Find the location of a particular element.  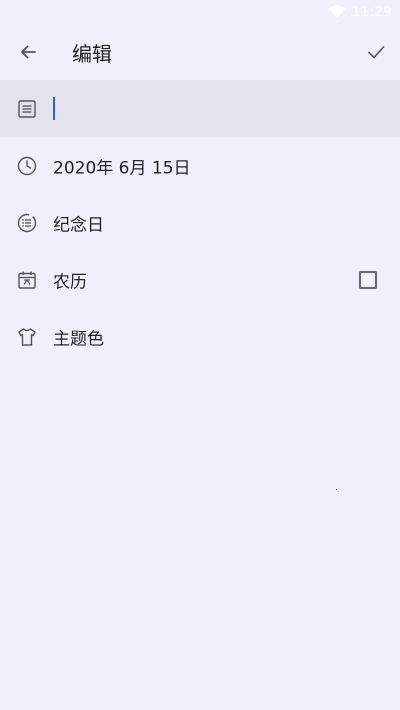

title-row is located at coordinates (200, 108).